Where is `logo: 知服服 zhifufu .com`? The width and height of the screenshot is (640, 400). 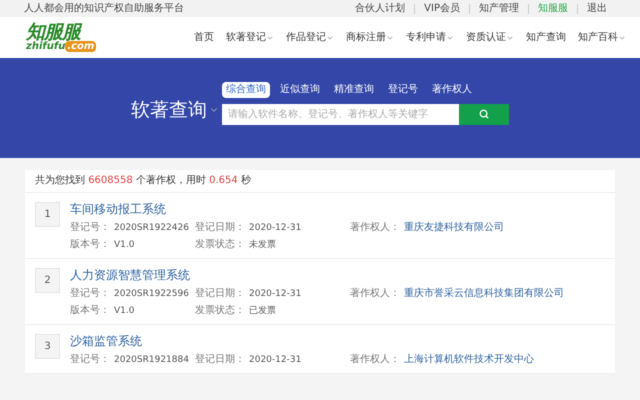
logo: 知服服 zhifufu .com is located at coordinates (76, 37).